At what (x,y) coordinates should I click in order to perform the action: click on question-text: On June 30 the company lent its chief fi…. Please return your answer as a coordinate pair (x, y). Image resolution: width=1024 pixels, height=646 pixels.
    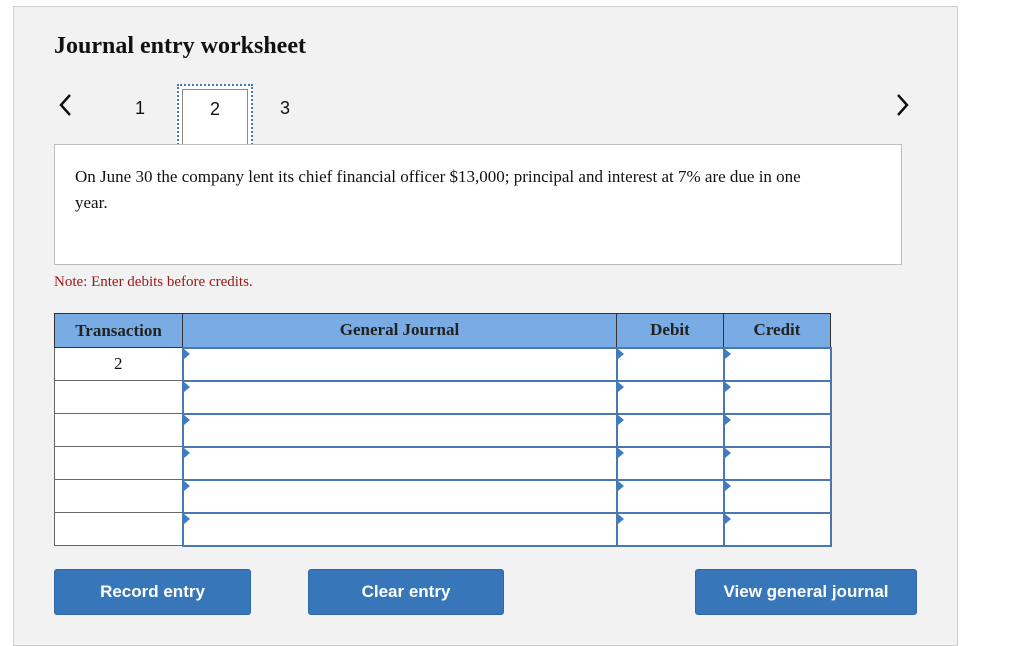
    Looking at the image, I should click on (438, 189).